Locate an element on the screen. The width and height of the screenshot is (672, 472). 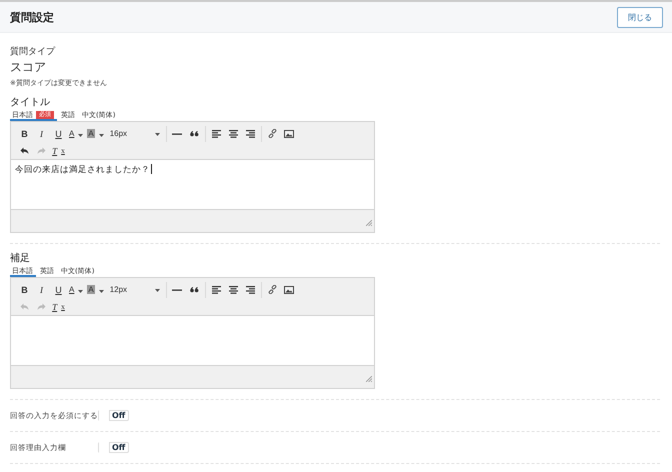
editor-text: 今回の来店は満足されましたか？ is located at coordinates (82, 170).